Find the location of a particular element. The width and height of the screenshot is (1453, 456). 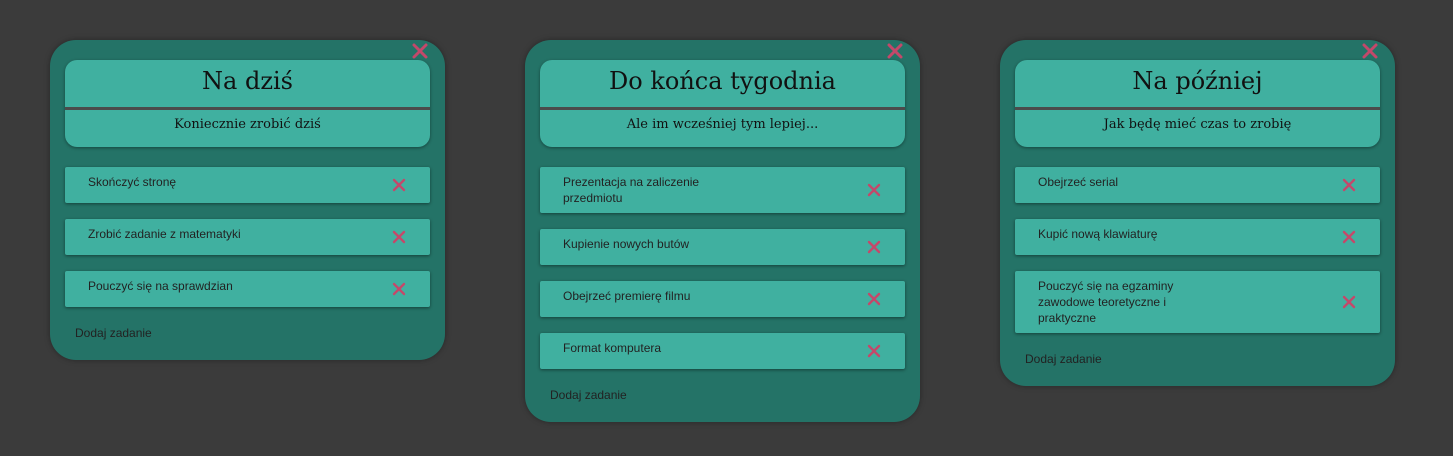

task-text: Obejrzeć premierę filmu is located at coordinates (627, 296).